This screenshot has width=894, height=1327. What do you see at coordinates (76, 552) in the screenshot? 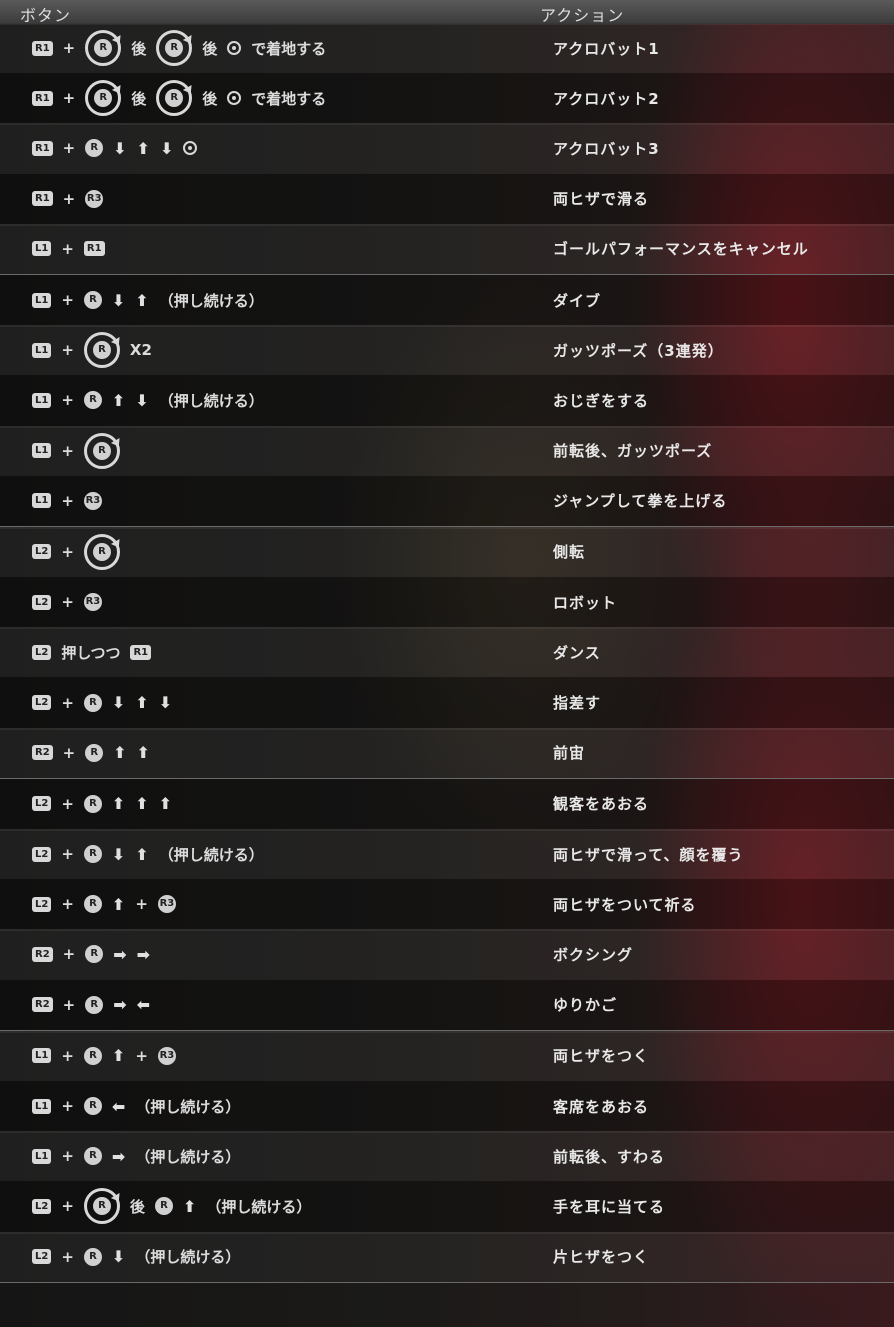
I see `button-combo: L2 + R` at bounding box center [76, 552].